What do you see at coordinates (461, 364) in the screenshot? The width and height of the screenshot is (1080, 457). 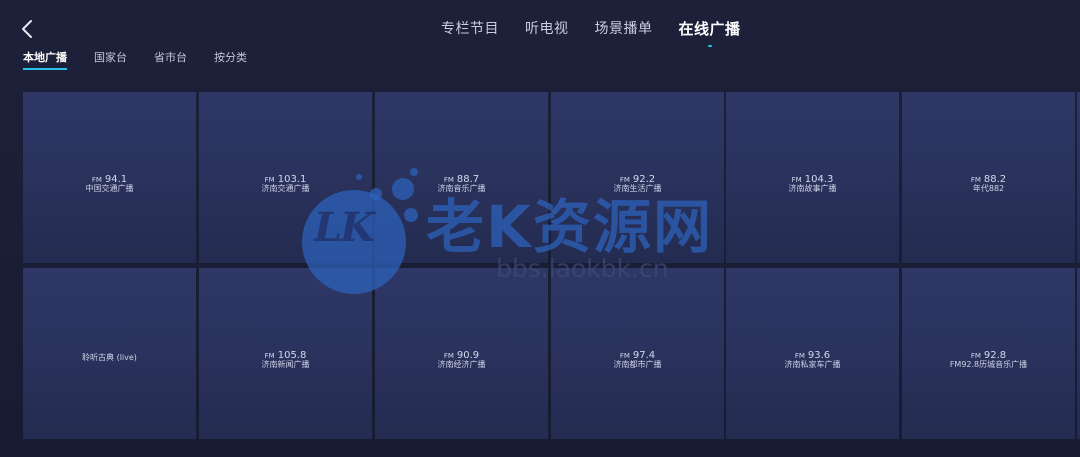 I see `station-name: 济南经济广播` at bounding box center [461, 364].